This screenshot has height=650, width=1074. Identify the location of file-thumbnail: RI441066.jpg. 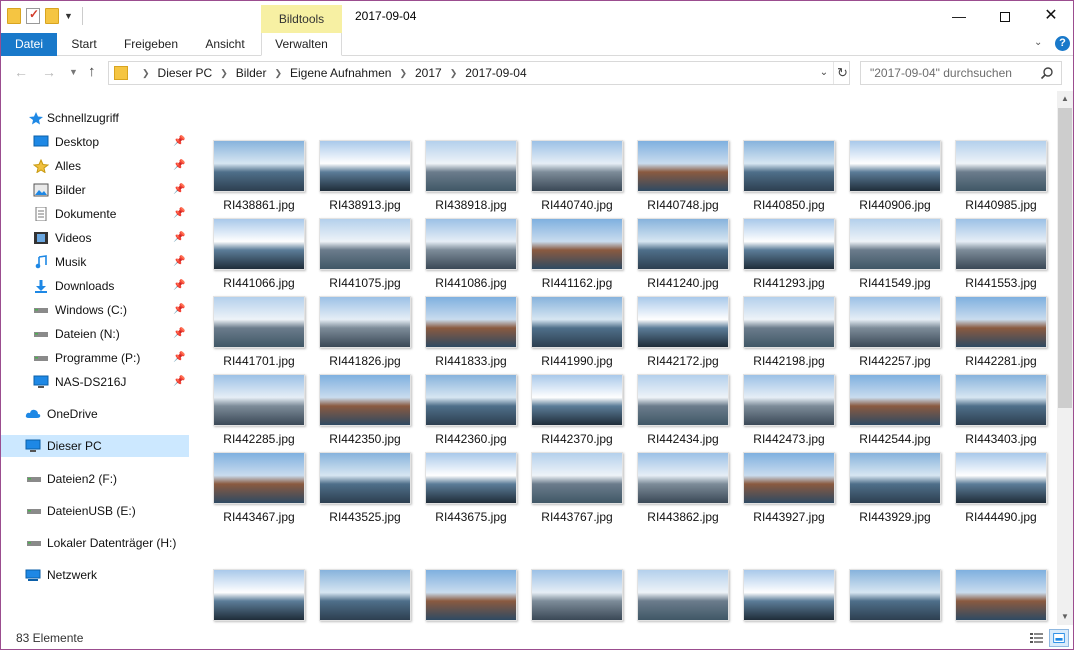
(259, 254).